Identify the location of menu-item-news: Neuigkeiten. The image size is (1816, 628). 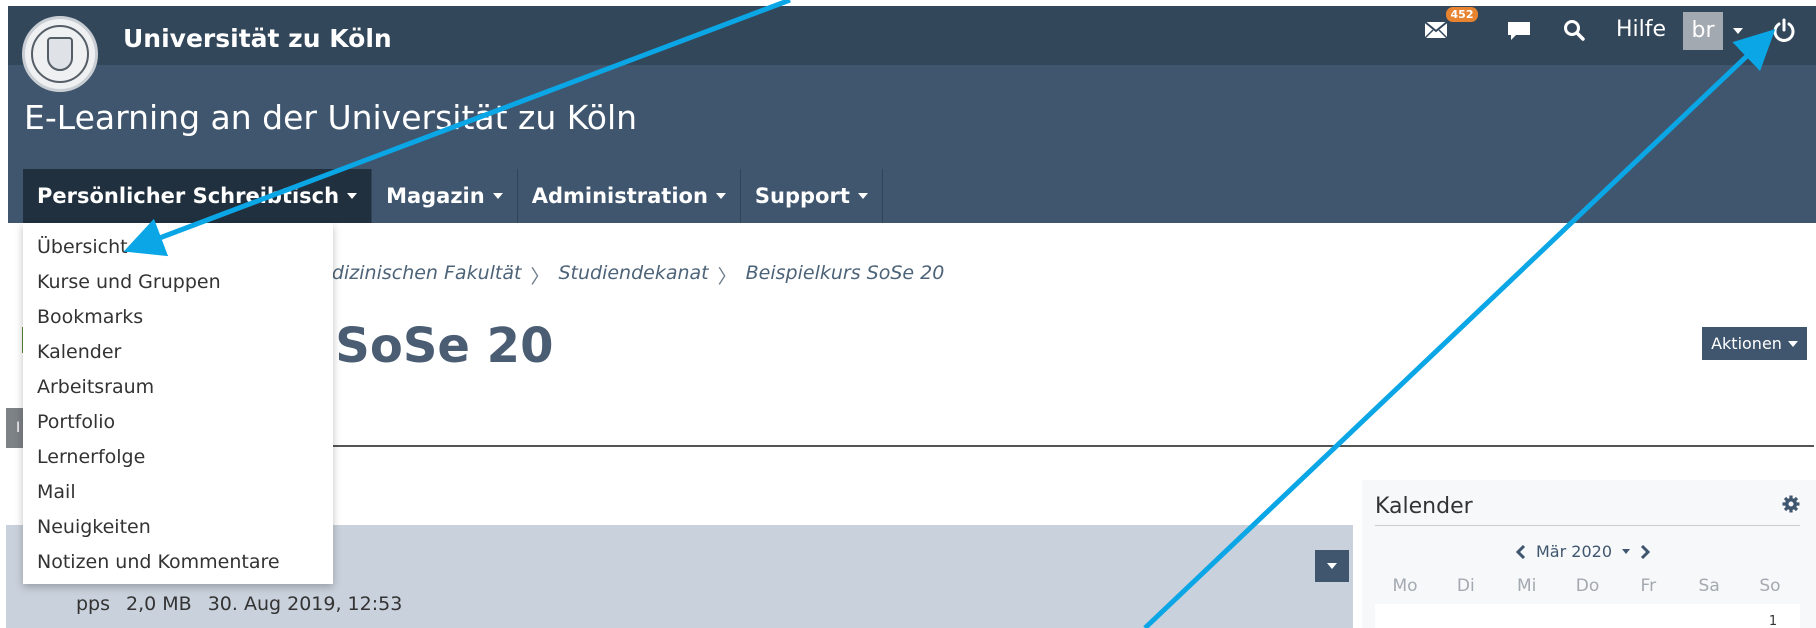
(178, 527).